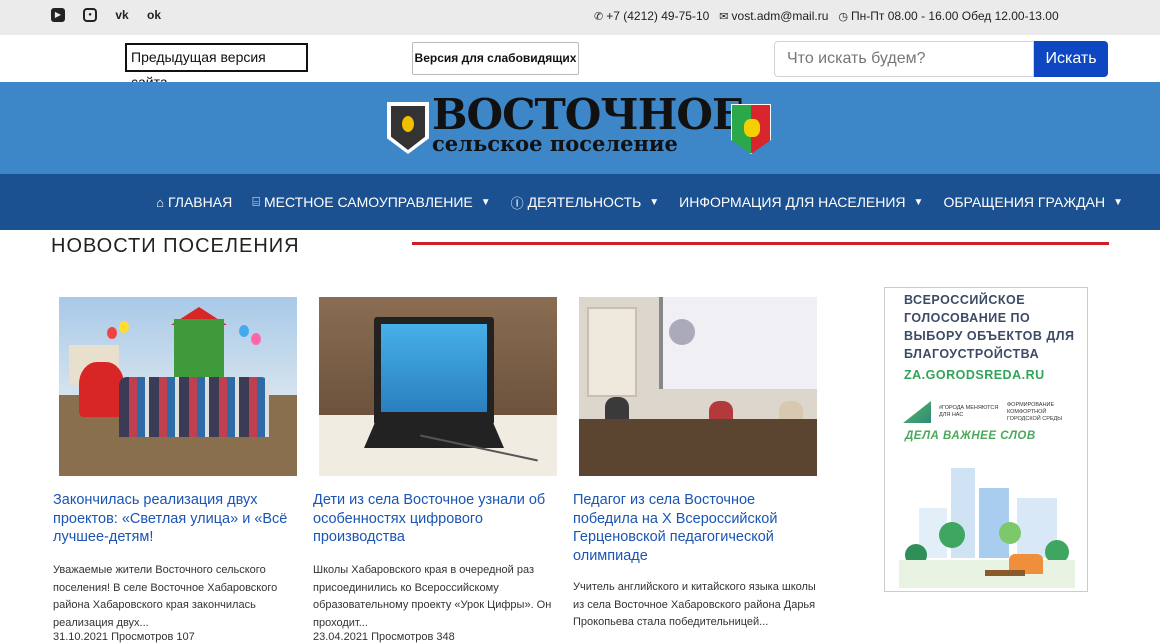 The image size is (1160, 643). What do you see at coordinates (580, 128) in the screenshot?
I see `site-banner: ВОСТОЧНОЕ сельское поселение` at bounding box center [580, 128].